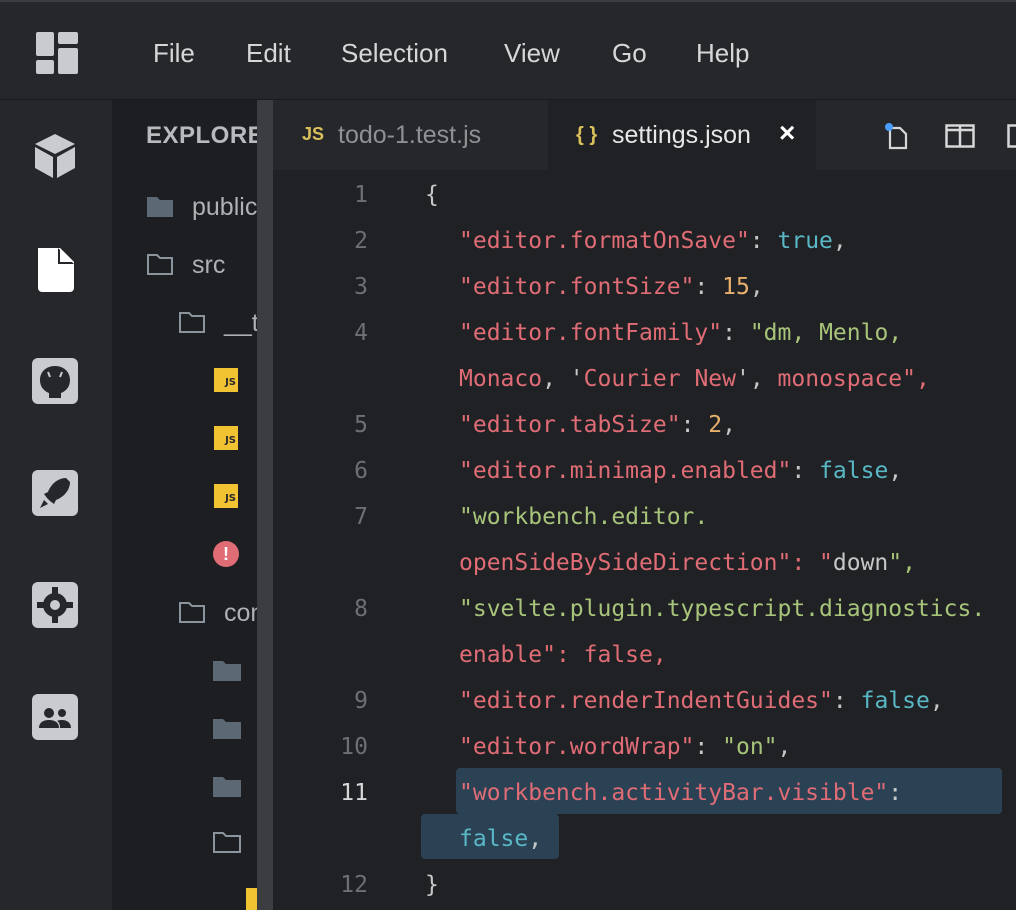  What do you see at coordinates (1011, 136) in the screenshot?
I see `more-layout-icon` at bounding box center [1011, 136].